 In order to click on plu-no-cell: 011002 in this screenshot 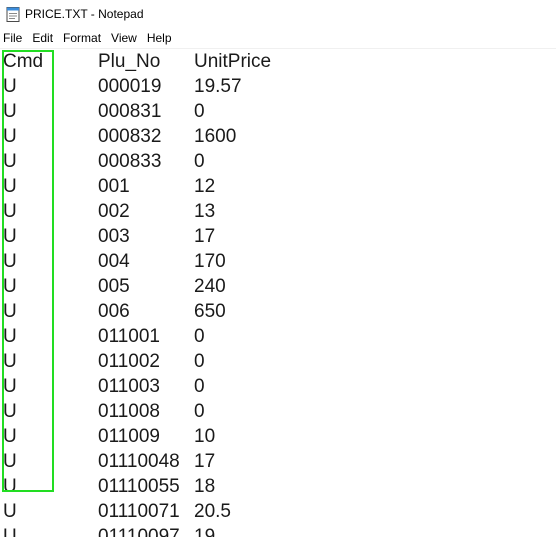, I will do `click(129, 361)`.